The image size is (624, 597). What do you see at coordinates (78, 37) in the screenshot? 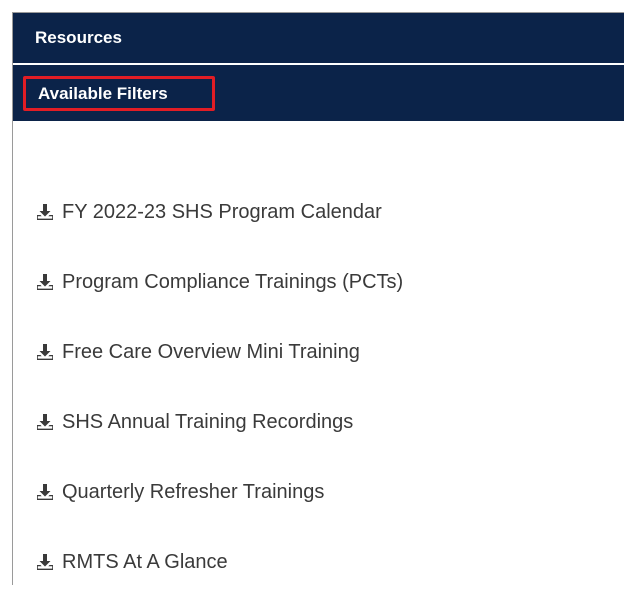
I see `resources-title: Resources` at bounding box center [78, 37].